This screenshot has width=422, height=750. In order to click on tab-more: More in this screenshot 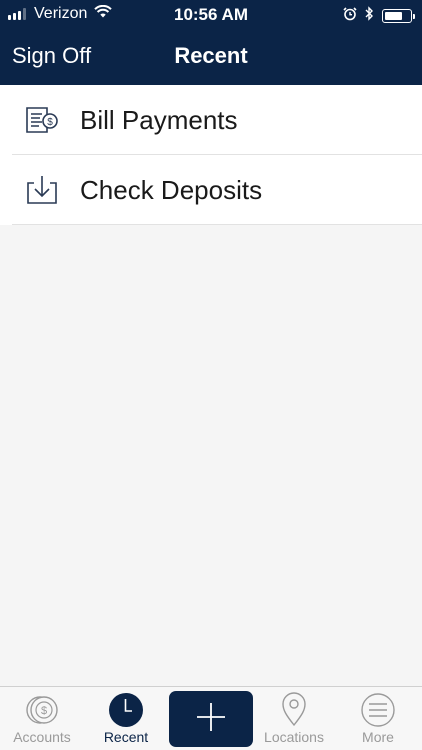, I will do `click(378, 718)`.